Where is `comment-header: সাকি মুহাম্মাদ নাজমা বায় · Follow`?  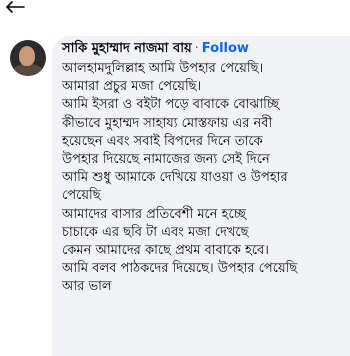
comment-header: সাকি মুহাম্মাদ নাজমা বায় · Follow is located at coordinates (206, 49).